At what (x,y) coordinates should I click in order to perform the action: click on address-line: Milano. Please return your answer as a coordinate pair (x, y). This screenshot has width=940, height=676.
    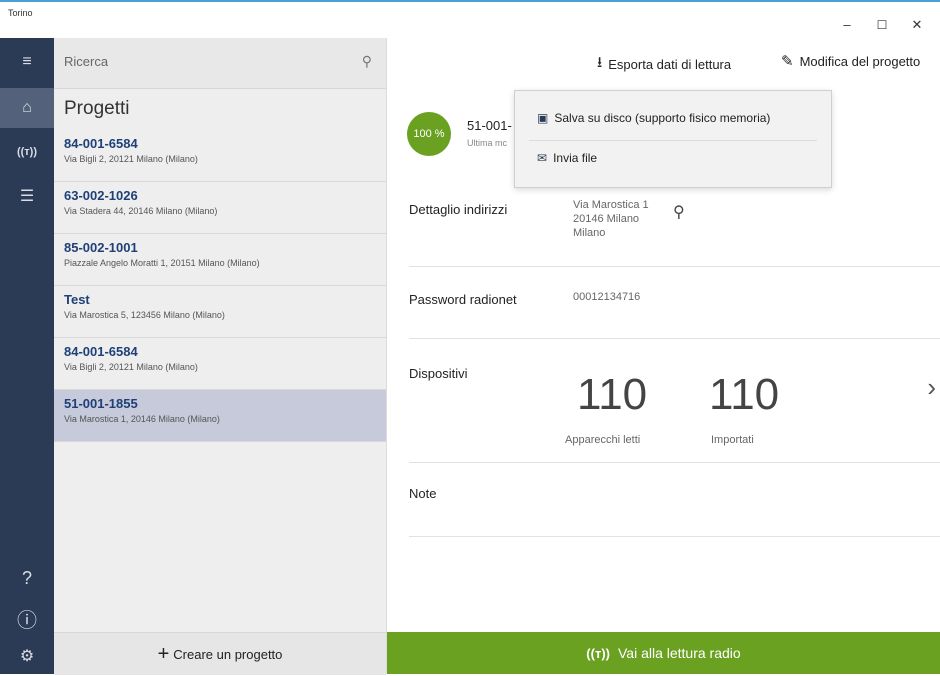
    Looking at the image, I should click on (589, 233).